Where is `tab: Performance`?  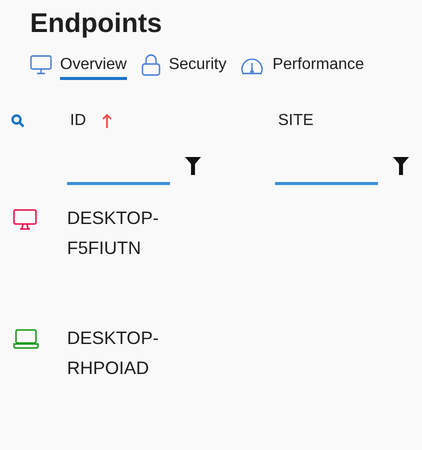
tab: Performance is located at coordinates (302, 67).